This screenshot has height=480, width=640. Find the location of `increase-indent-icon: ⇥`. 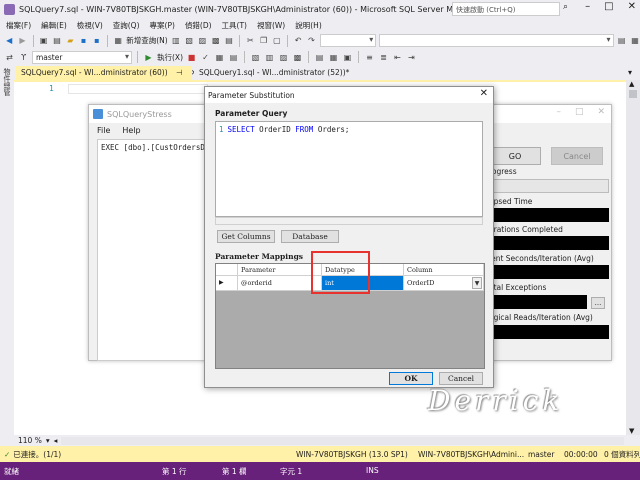

increase-indent-icon: ⇥ is located at coordinates (411, 57).